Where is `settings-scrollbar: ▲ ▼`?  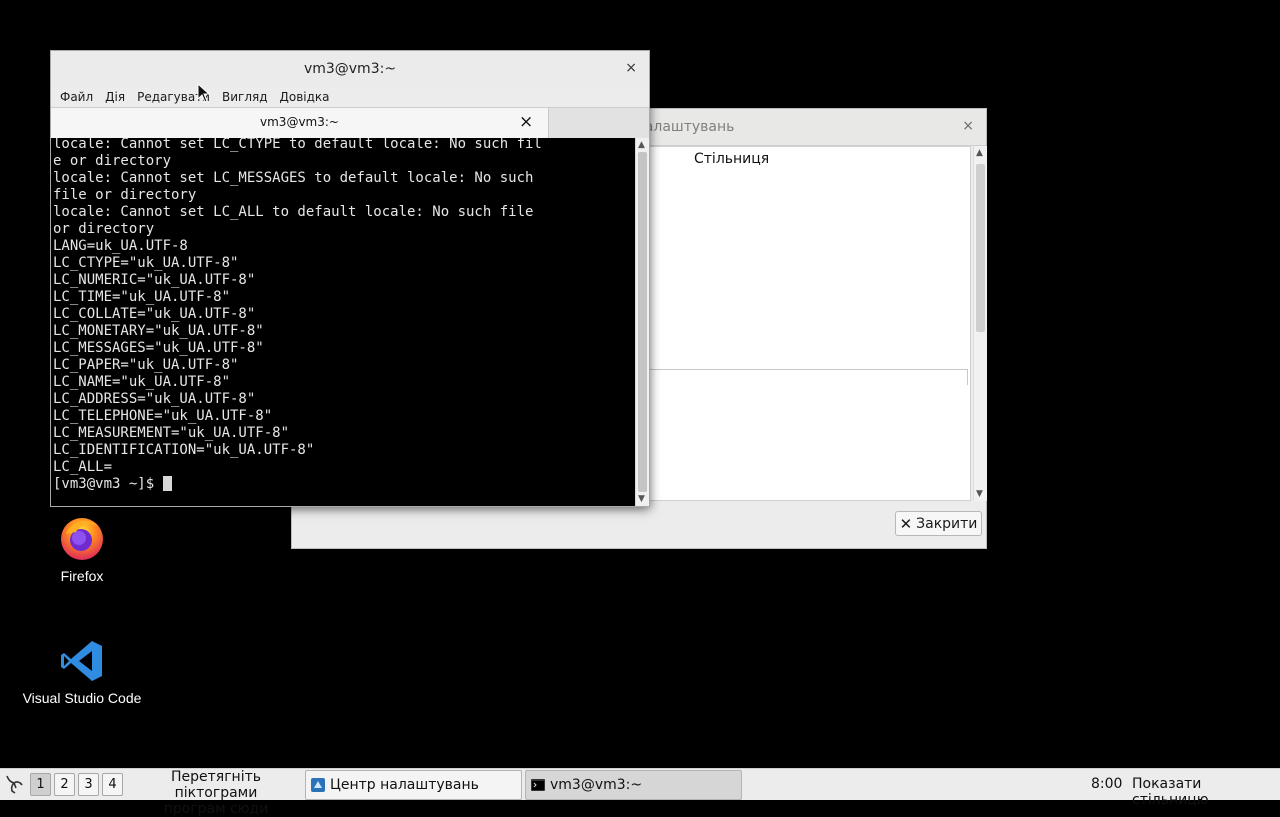
settings-scrollbar: ▲ ▼ is located at coordinates (980, 323).